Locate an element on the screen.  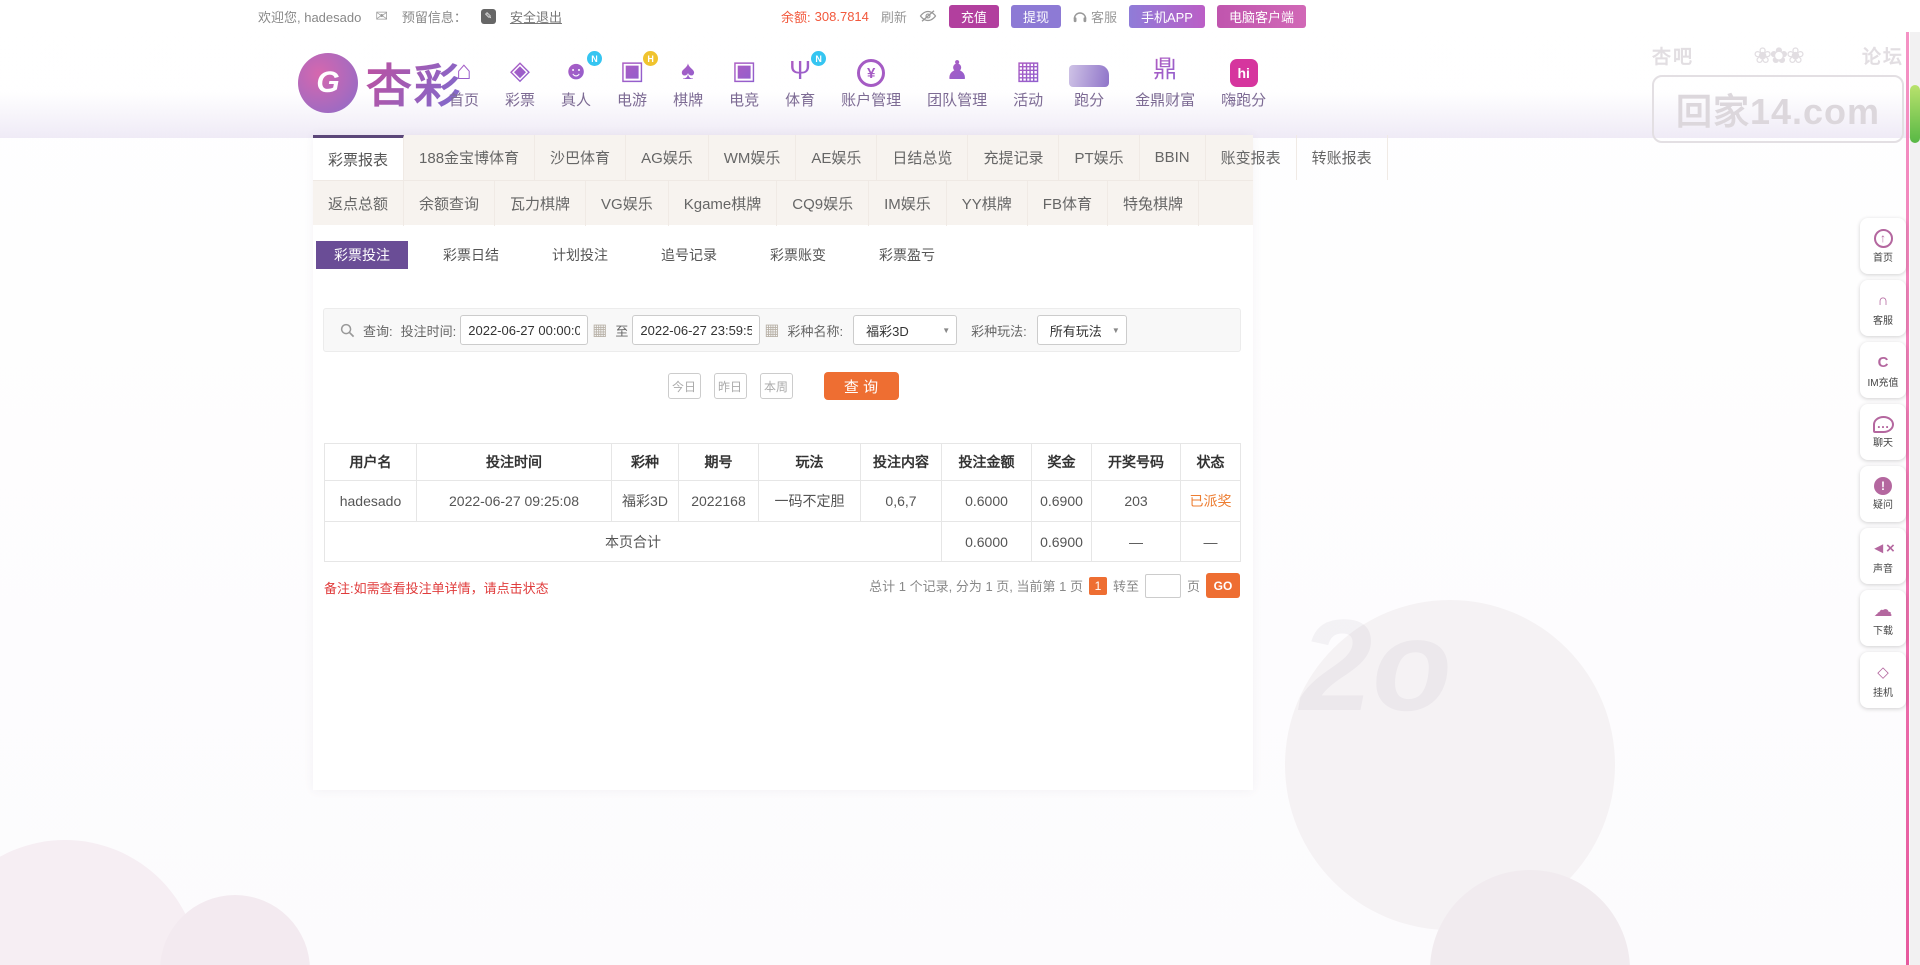
pc-client-button: 电脑客户端 is located at coordinates (1261, 16).